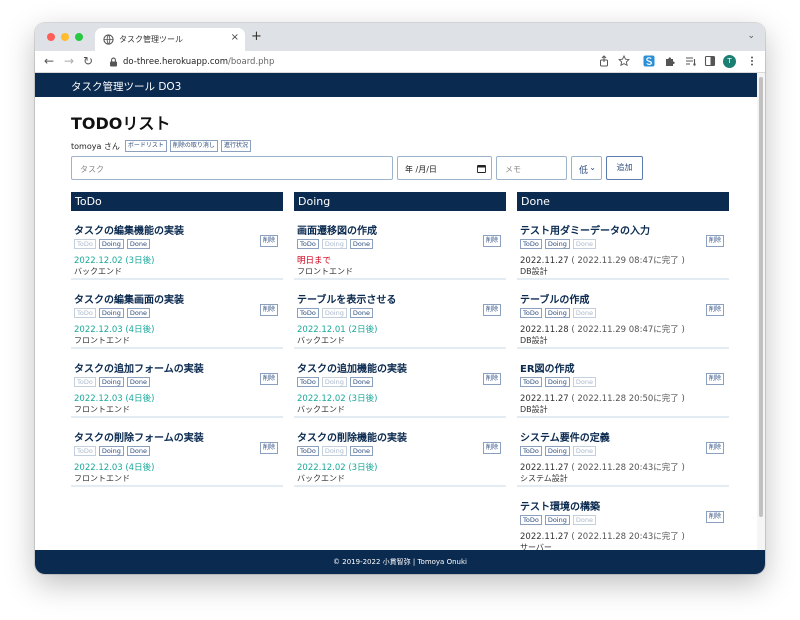  What do you see at coordinates (481, 168) in the screenshot?
I see `calendar-icon` at bounding box center [481, 168].